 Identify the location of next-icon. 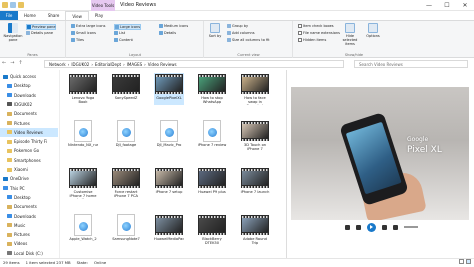
(384, 227).